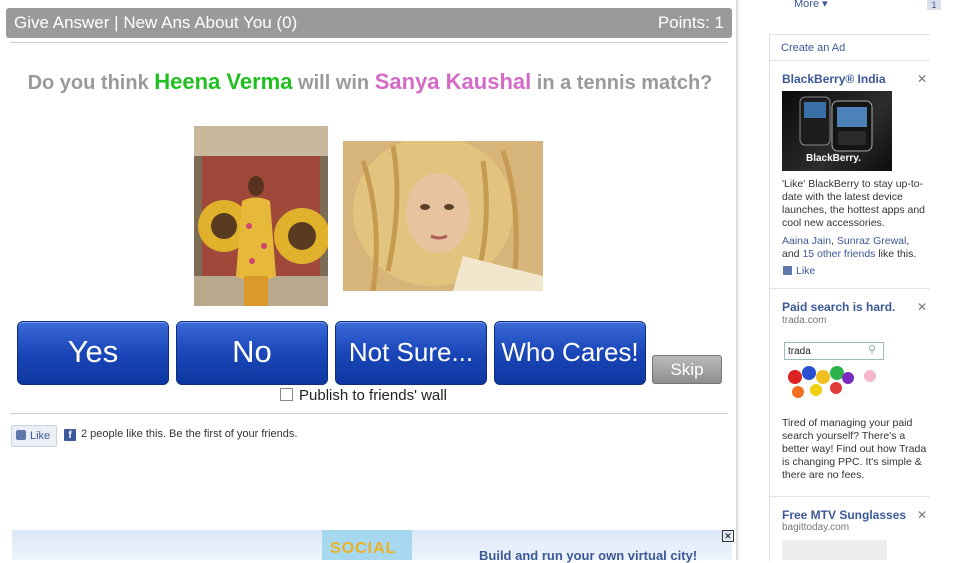 The height and width of the screenshot is (563, 954). I want to click on text-like-this: like this., so click(897, 254).